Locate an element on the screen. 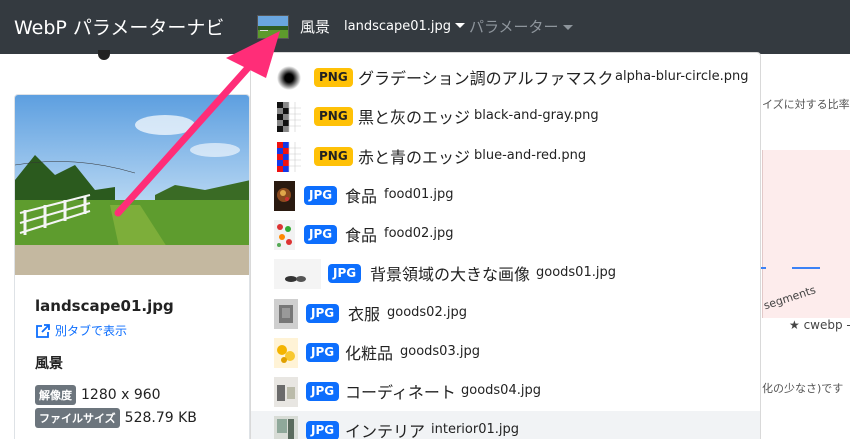 Image resolution: width=850 pixels, height=439 pixels. nav-category: 風景 is located at coordinates (315, 27).